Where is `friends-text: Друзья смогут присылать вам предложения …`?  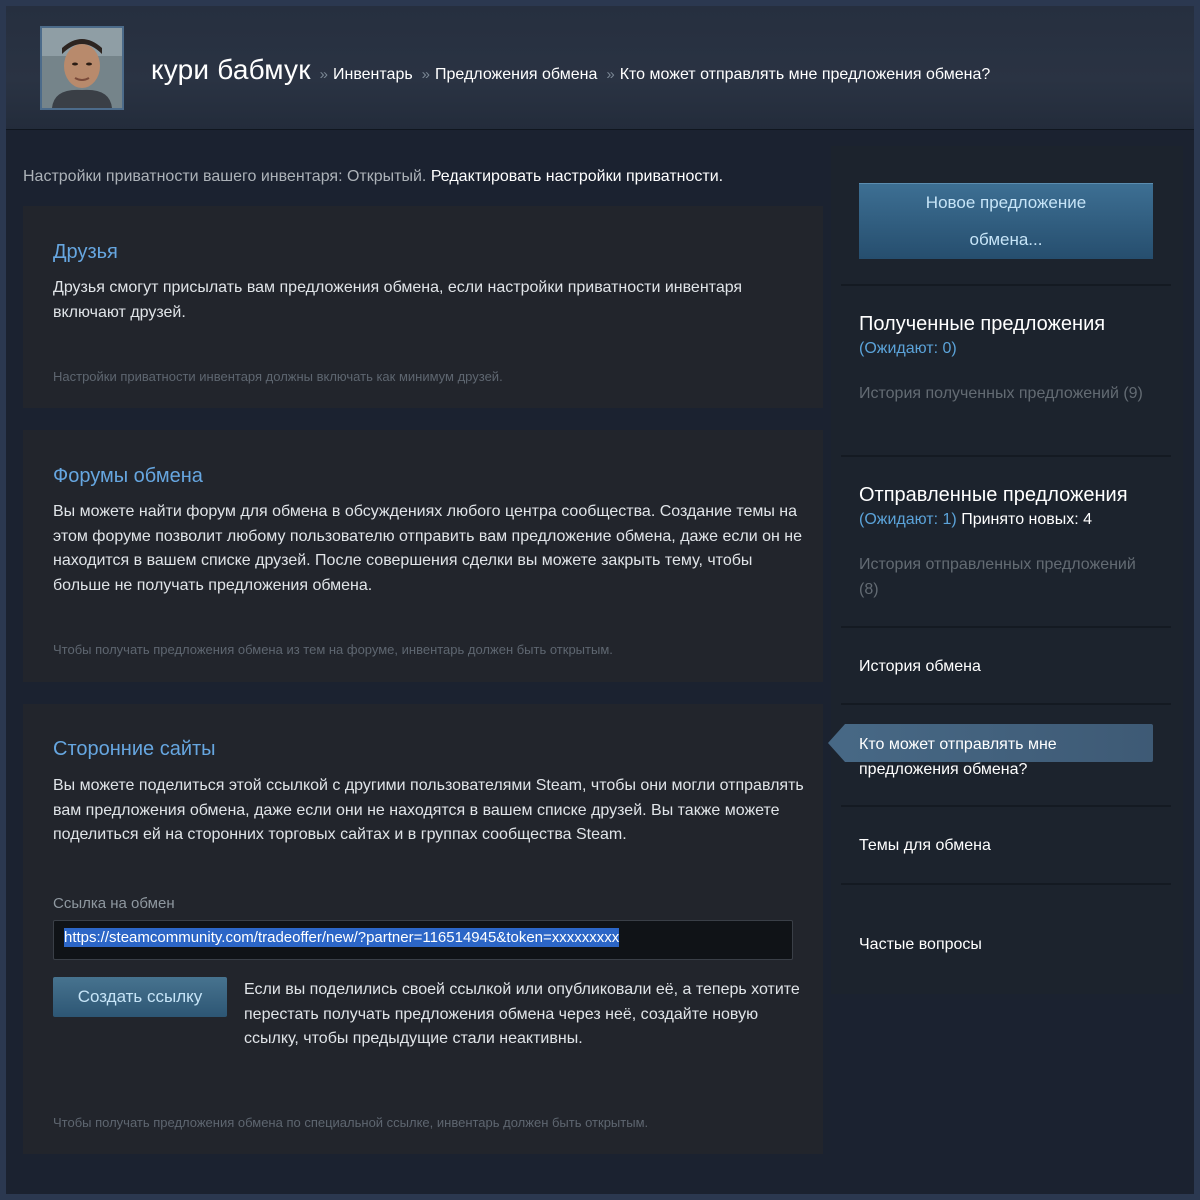 friends-text: Друзья смогут присылать вам предложения … is located at coordinates (398, 300).